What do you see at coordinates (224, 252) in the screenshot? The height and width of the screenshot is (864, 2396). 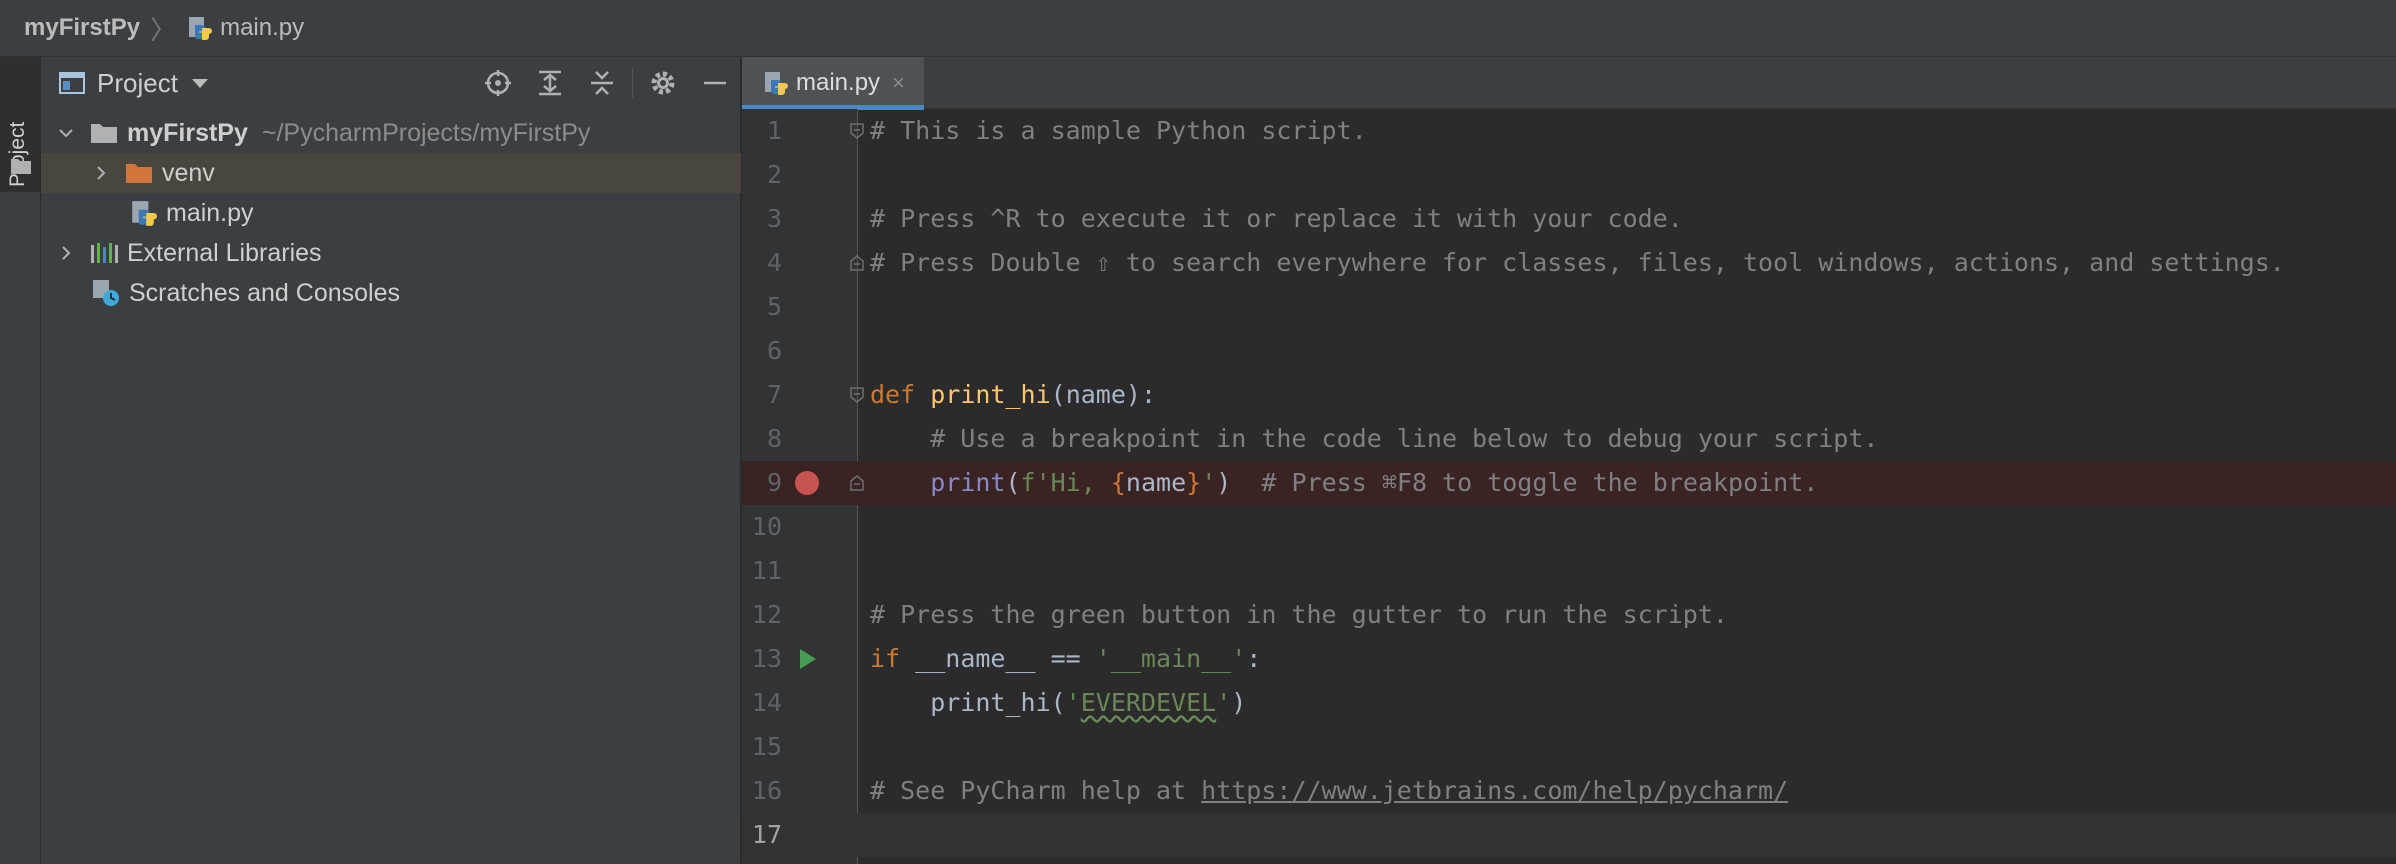 I see `tree-item-label: External Libraries` at bounding box center [224, 252].